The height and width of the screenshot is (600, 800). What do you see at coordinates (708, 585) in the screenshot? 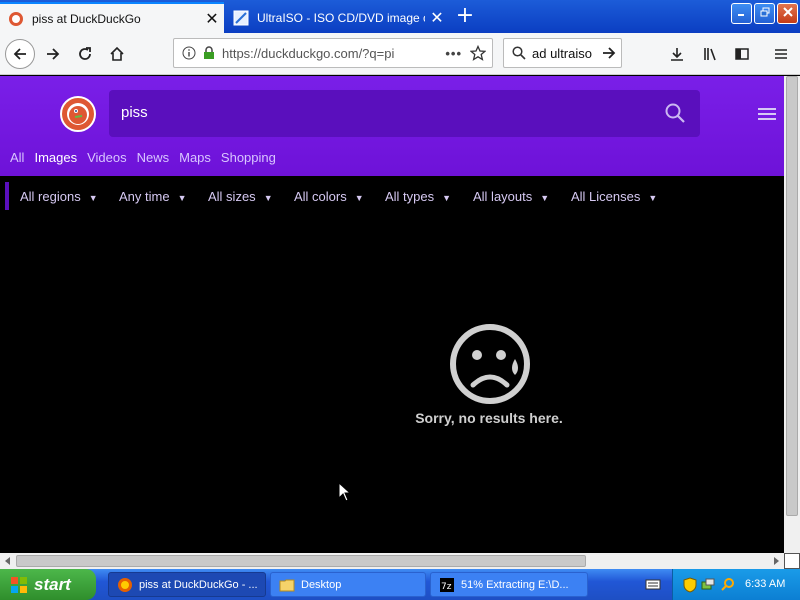
I see `network-icon` at bounding box center [708, 585].